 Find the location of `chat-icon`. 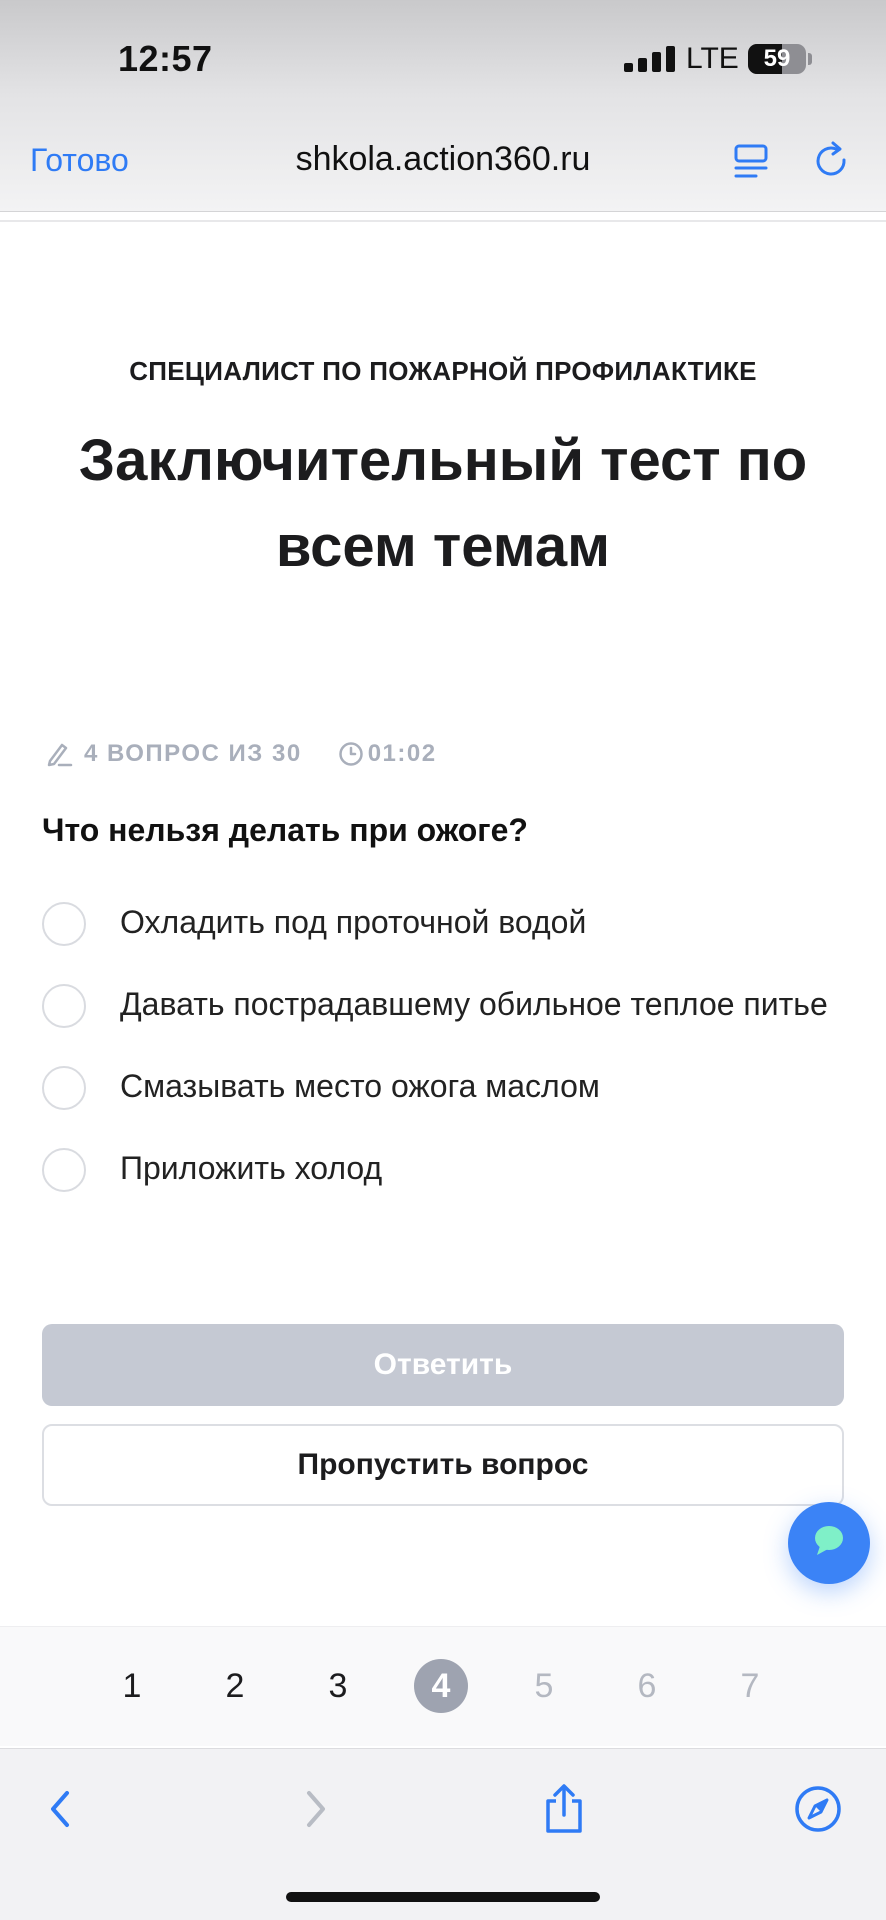

chat-icon is located at coordinates (829, 1543).